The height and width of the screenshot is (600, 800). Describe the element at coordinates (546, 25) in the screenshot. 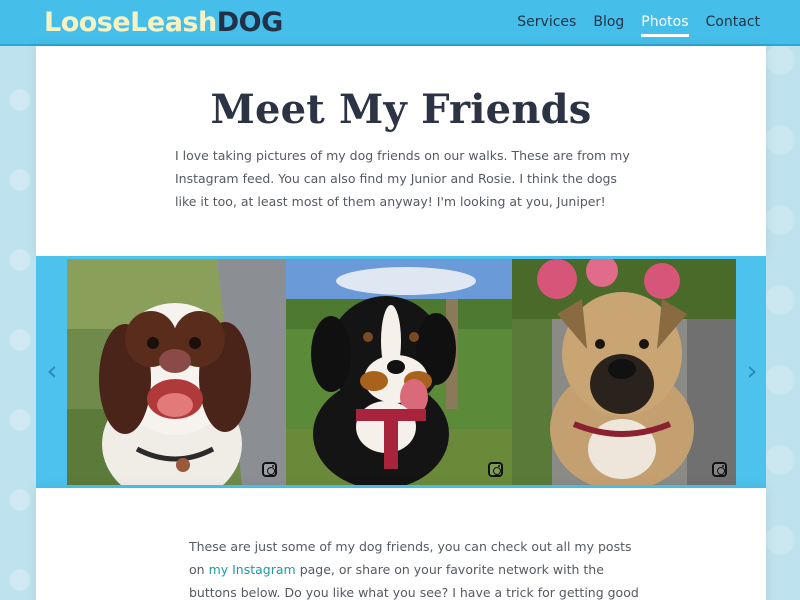

I see `nav-link-services: Services` at that location.